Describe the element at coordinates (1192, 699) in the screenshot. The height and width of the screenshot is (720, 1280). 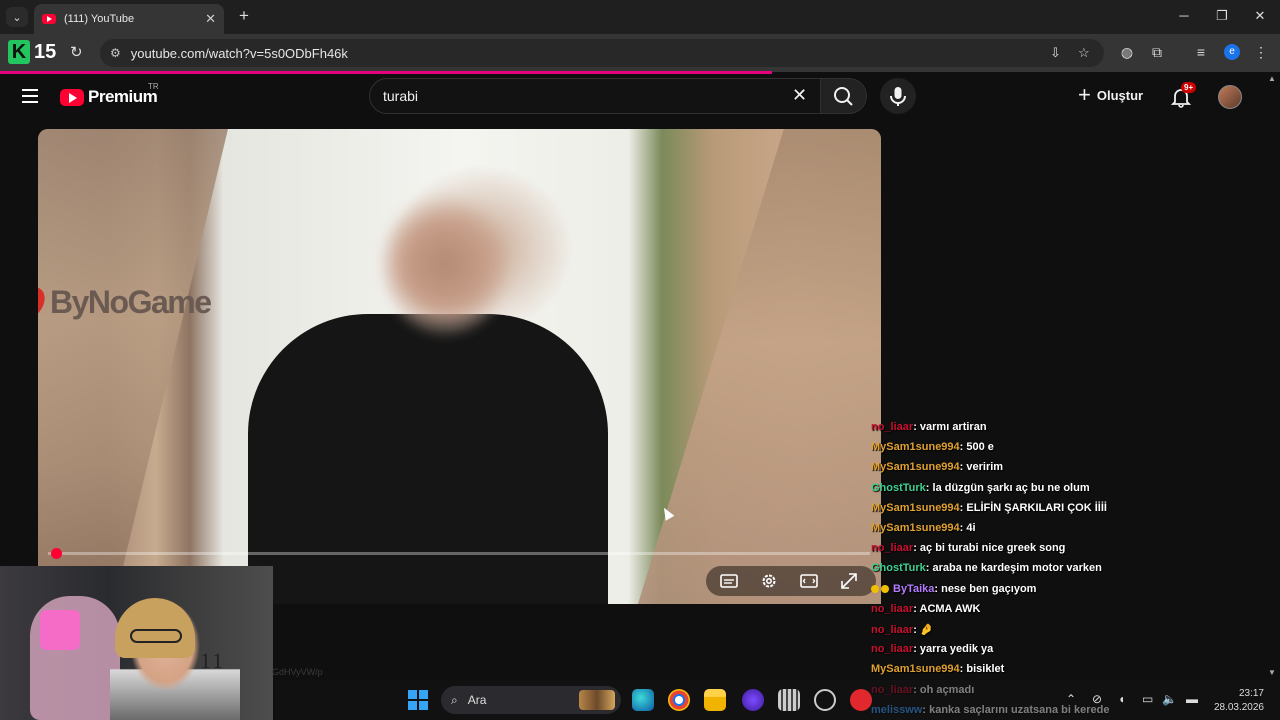
I see `battery-icon: ▬` at that location.